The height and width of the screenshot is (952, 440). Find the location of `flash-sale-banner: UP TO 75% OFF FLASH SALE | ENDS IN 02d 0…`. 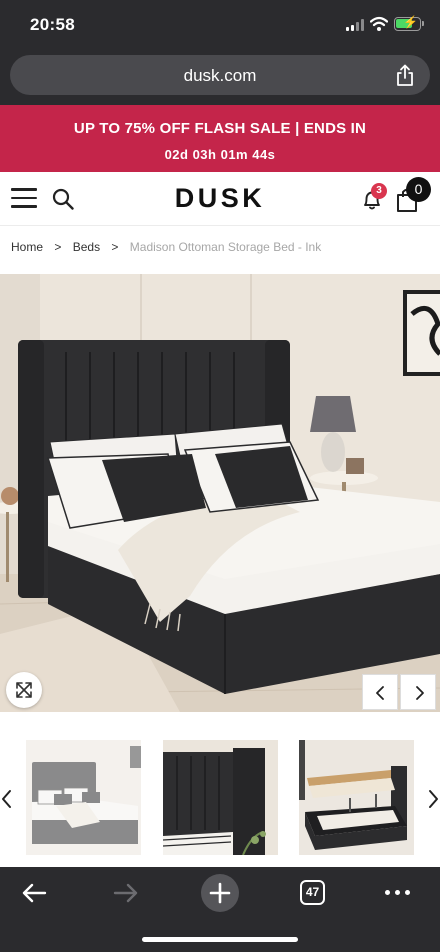

flash-sale-banner: UP TO 75% OFF FLASH SALE | ENDS IN 02d 0… is located at coordinates (220, 138).